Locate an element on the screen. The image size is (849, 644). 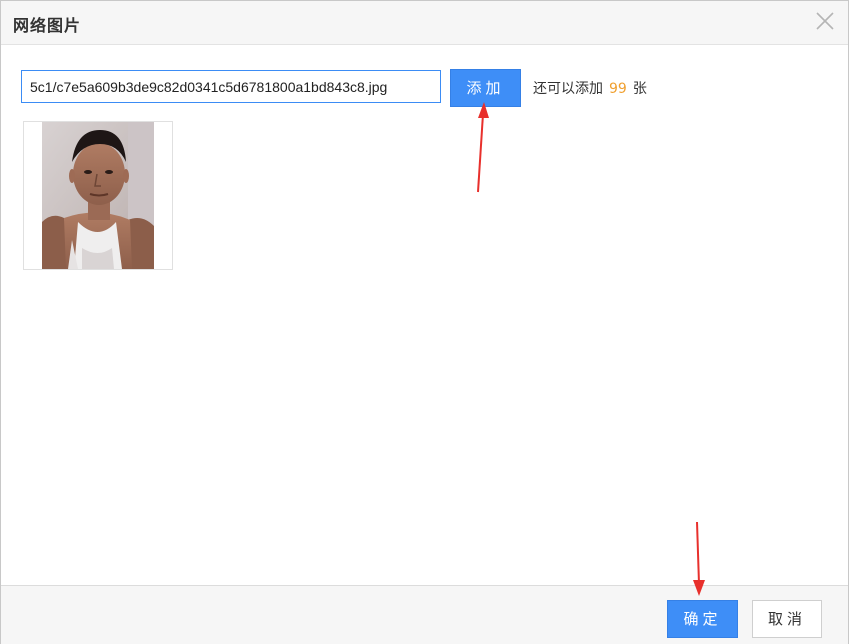
image-url-input is located at coordinates (231, 86).